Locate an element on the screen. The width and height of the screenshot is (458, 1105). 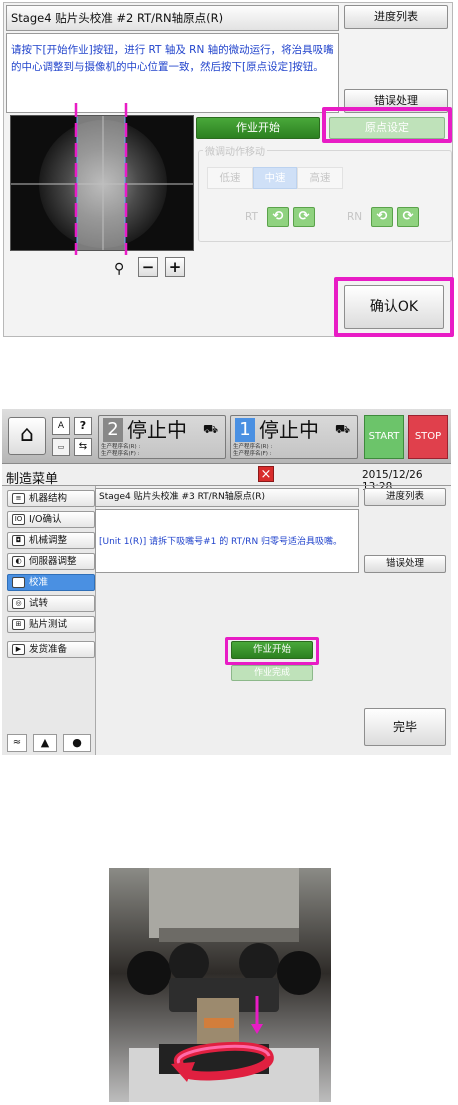
sidebar-item-label: 发货准备 is located at coordinates (48, 649).